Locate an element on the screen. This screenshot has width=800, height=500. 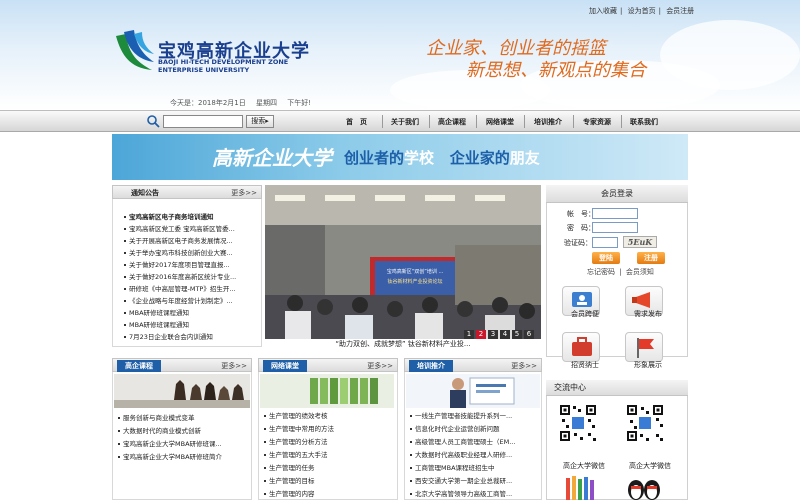
training-image is located at coordinates (473, 391).